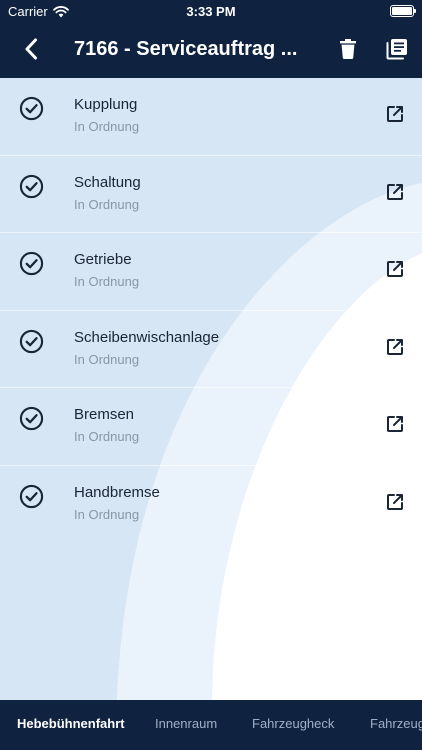 Image resolution: width=422 pixels, height=750 pixels. What do you see at coordinates (71, 723) in the screenshot?
I see `tab-hebebuehnenfahrt: Hebebühnenfahrt` at bounding box center [71, 723].